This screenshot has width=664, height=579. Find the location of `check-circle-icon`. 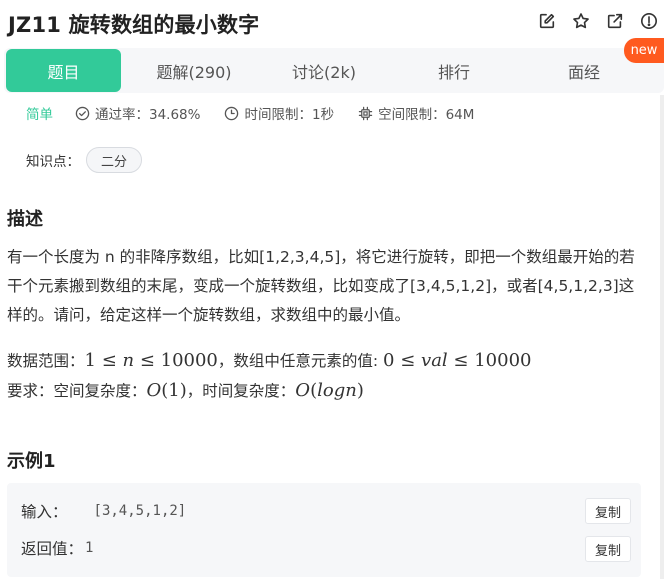

check-circle-icon is located at coordinates (82, 113).